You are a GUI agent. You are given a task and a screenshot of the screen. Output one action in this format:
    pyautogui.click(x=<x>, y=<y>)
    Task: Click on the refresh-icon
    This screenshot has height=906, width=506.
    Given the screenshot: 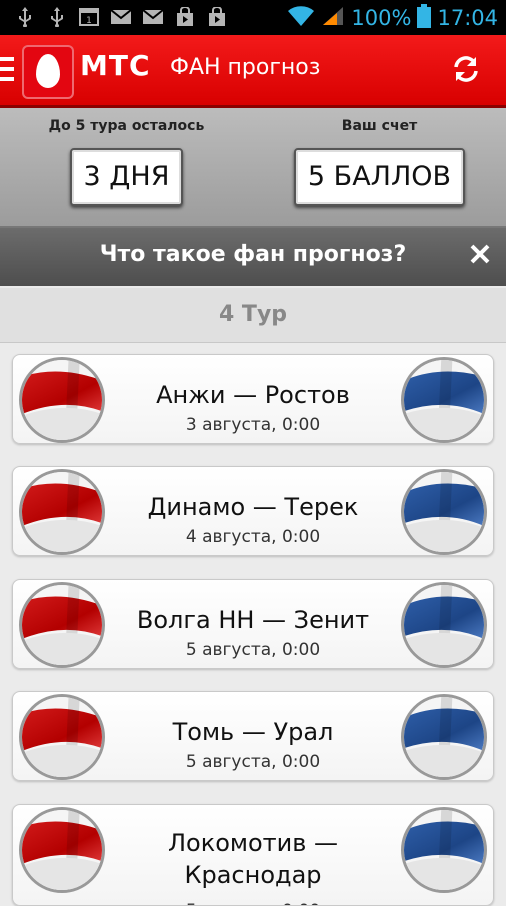 What is the action you would take?
    pyautogui.click(x=466, y=69)
    